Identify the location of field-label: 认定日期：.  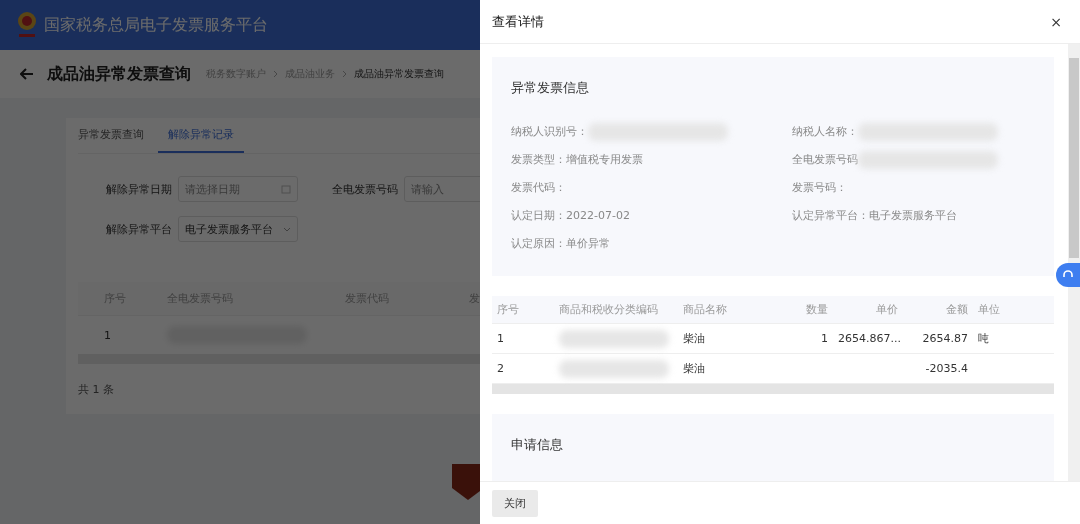
(538, 215).